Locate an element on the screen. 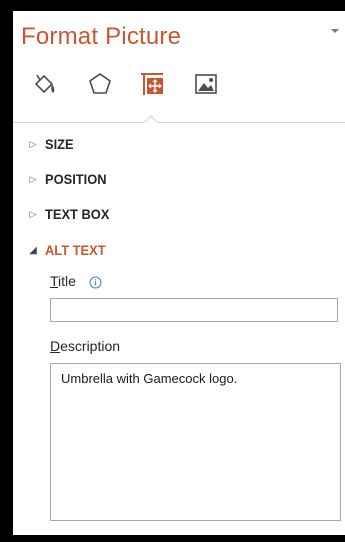 The width and height of the screenshot is (345, 542). chevron-down-icon is located at coordinates (335, 31).